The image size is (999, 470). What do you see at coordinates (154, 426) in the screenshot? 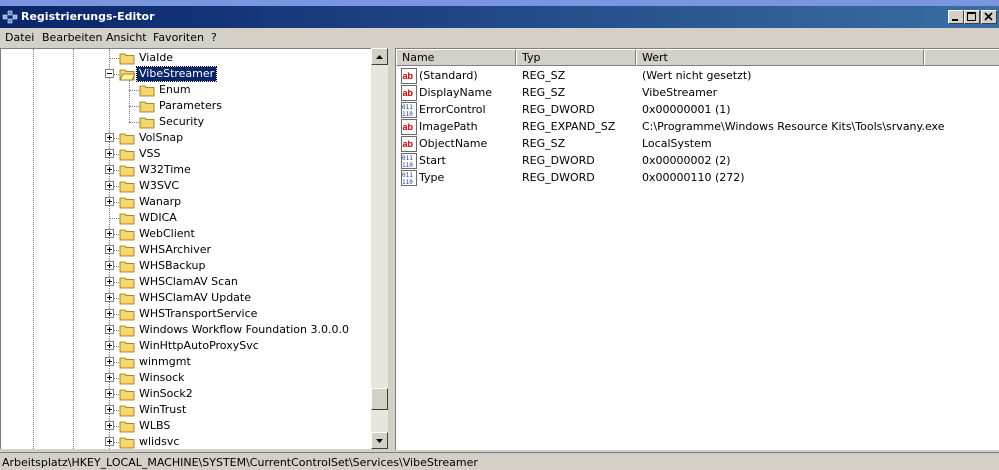
I see `tree-item-label: WLBS` at bounding box center [154, 426].